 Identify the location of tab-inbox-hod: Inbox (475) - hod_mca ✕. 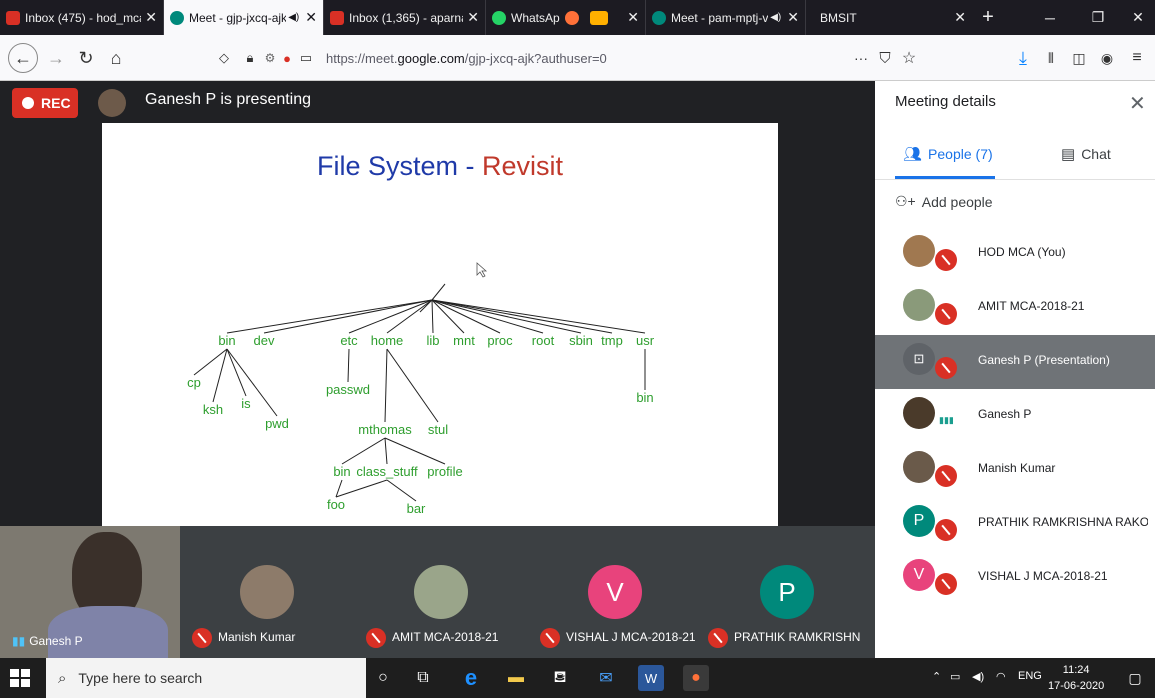
(82, 17).